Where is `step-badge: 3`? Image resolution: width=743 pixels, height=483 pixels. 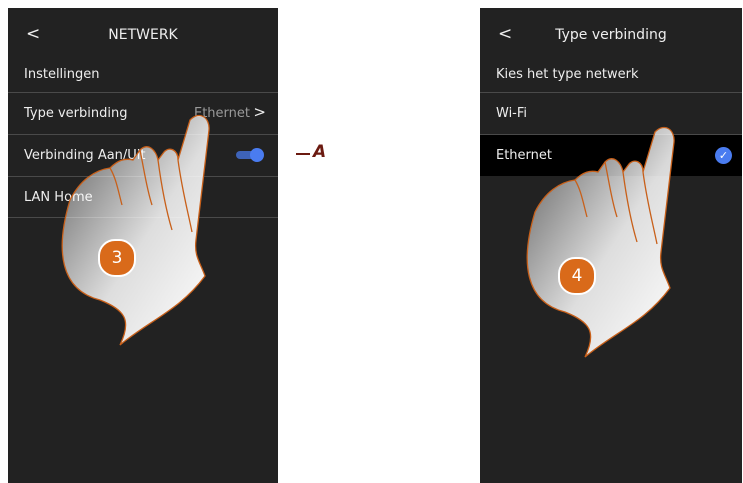
step-badge: 3 is located at coordinates (117, 258).